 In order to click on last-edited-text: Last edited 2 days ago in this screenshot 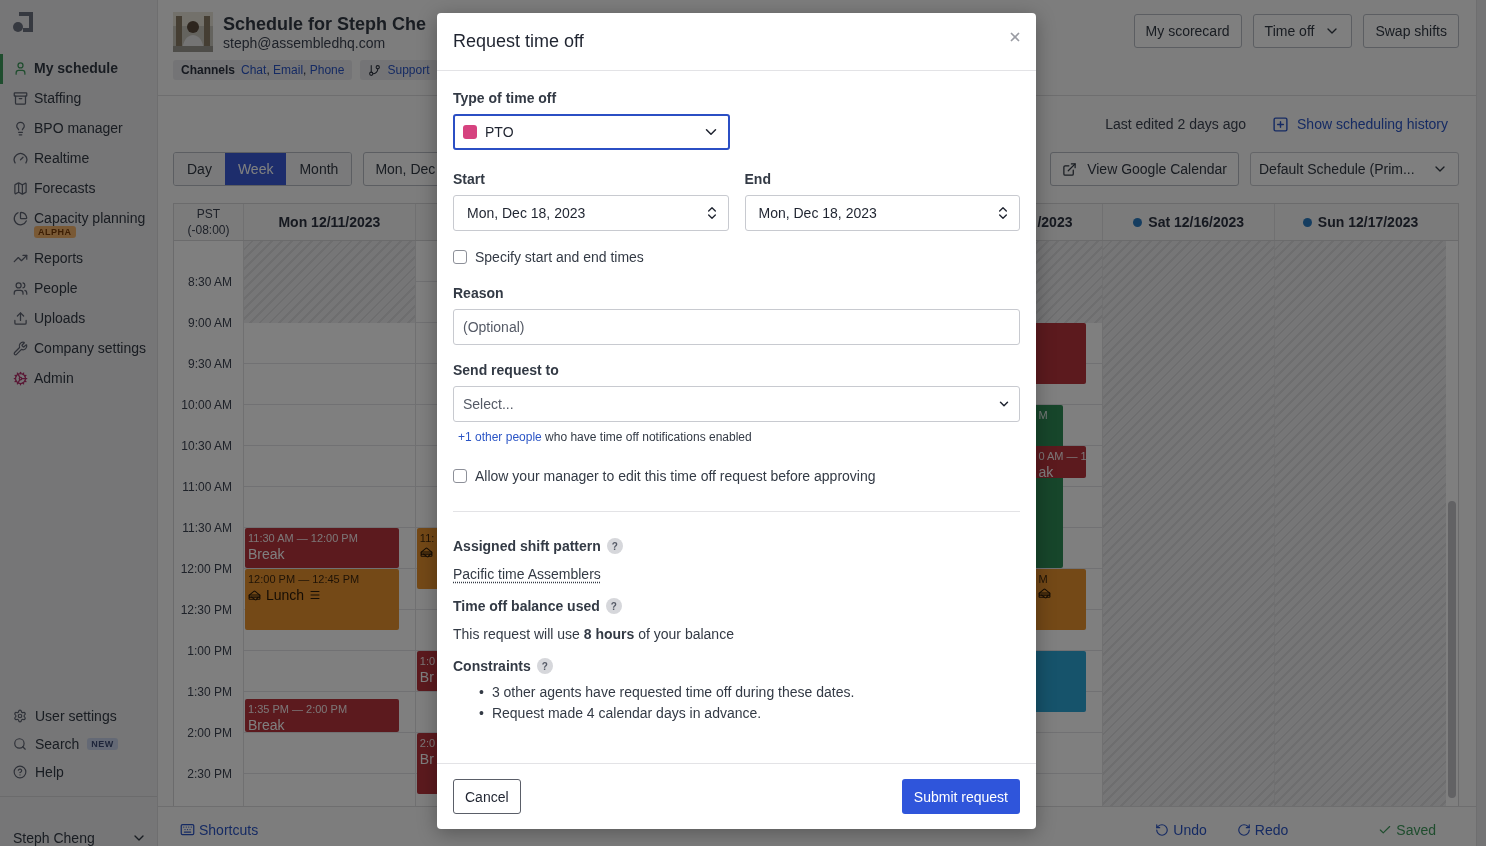, I will do `click(1175, 124)`.